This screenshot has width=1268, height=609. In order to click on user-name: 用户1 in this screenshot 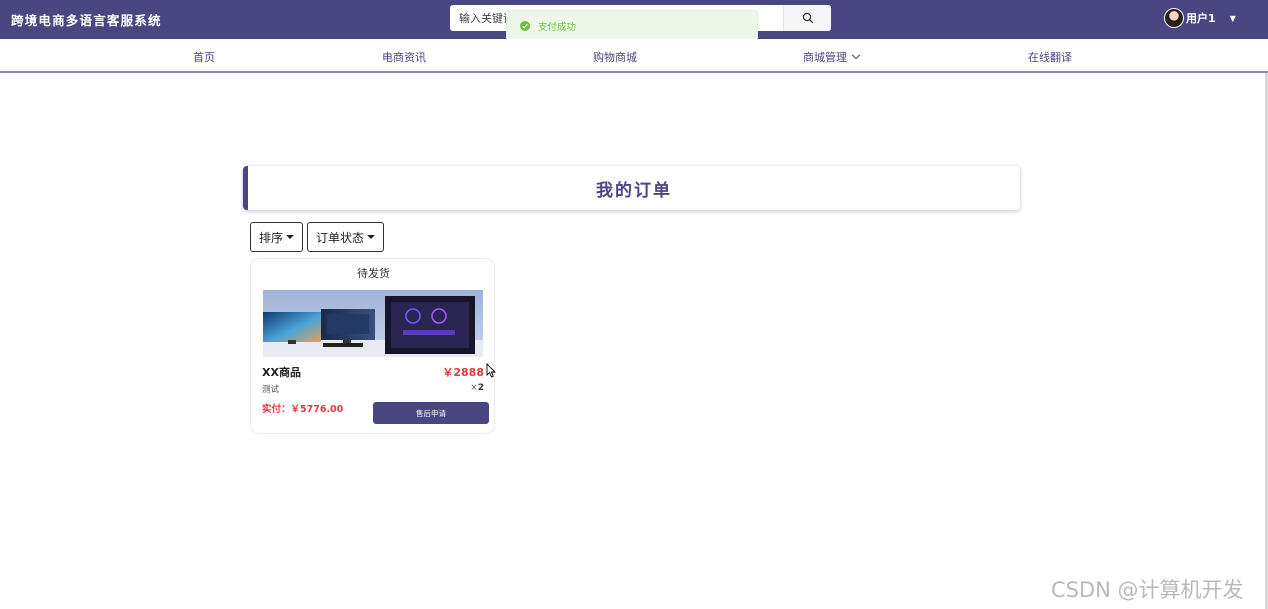, I will do `click(1201, 18)`.